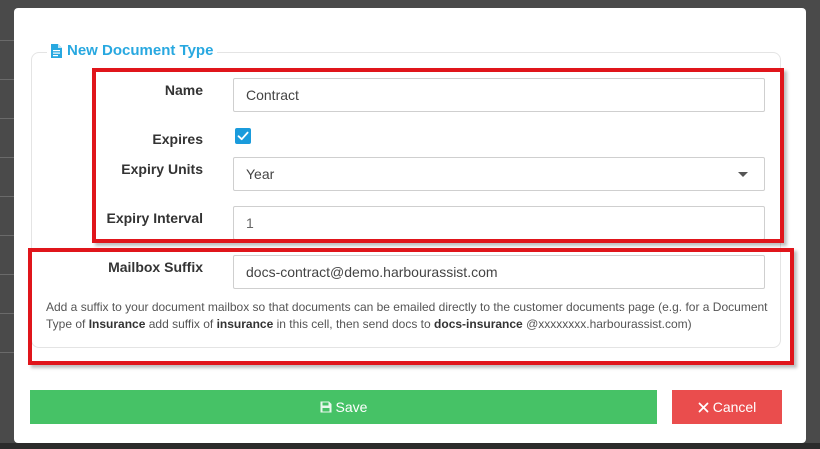 This screenshot has height=449, width=820. I want to click on floppy-disk-icon, so click(326, 407).